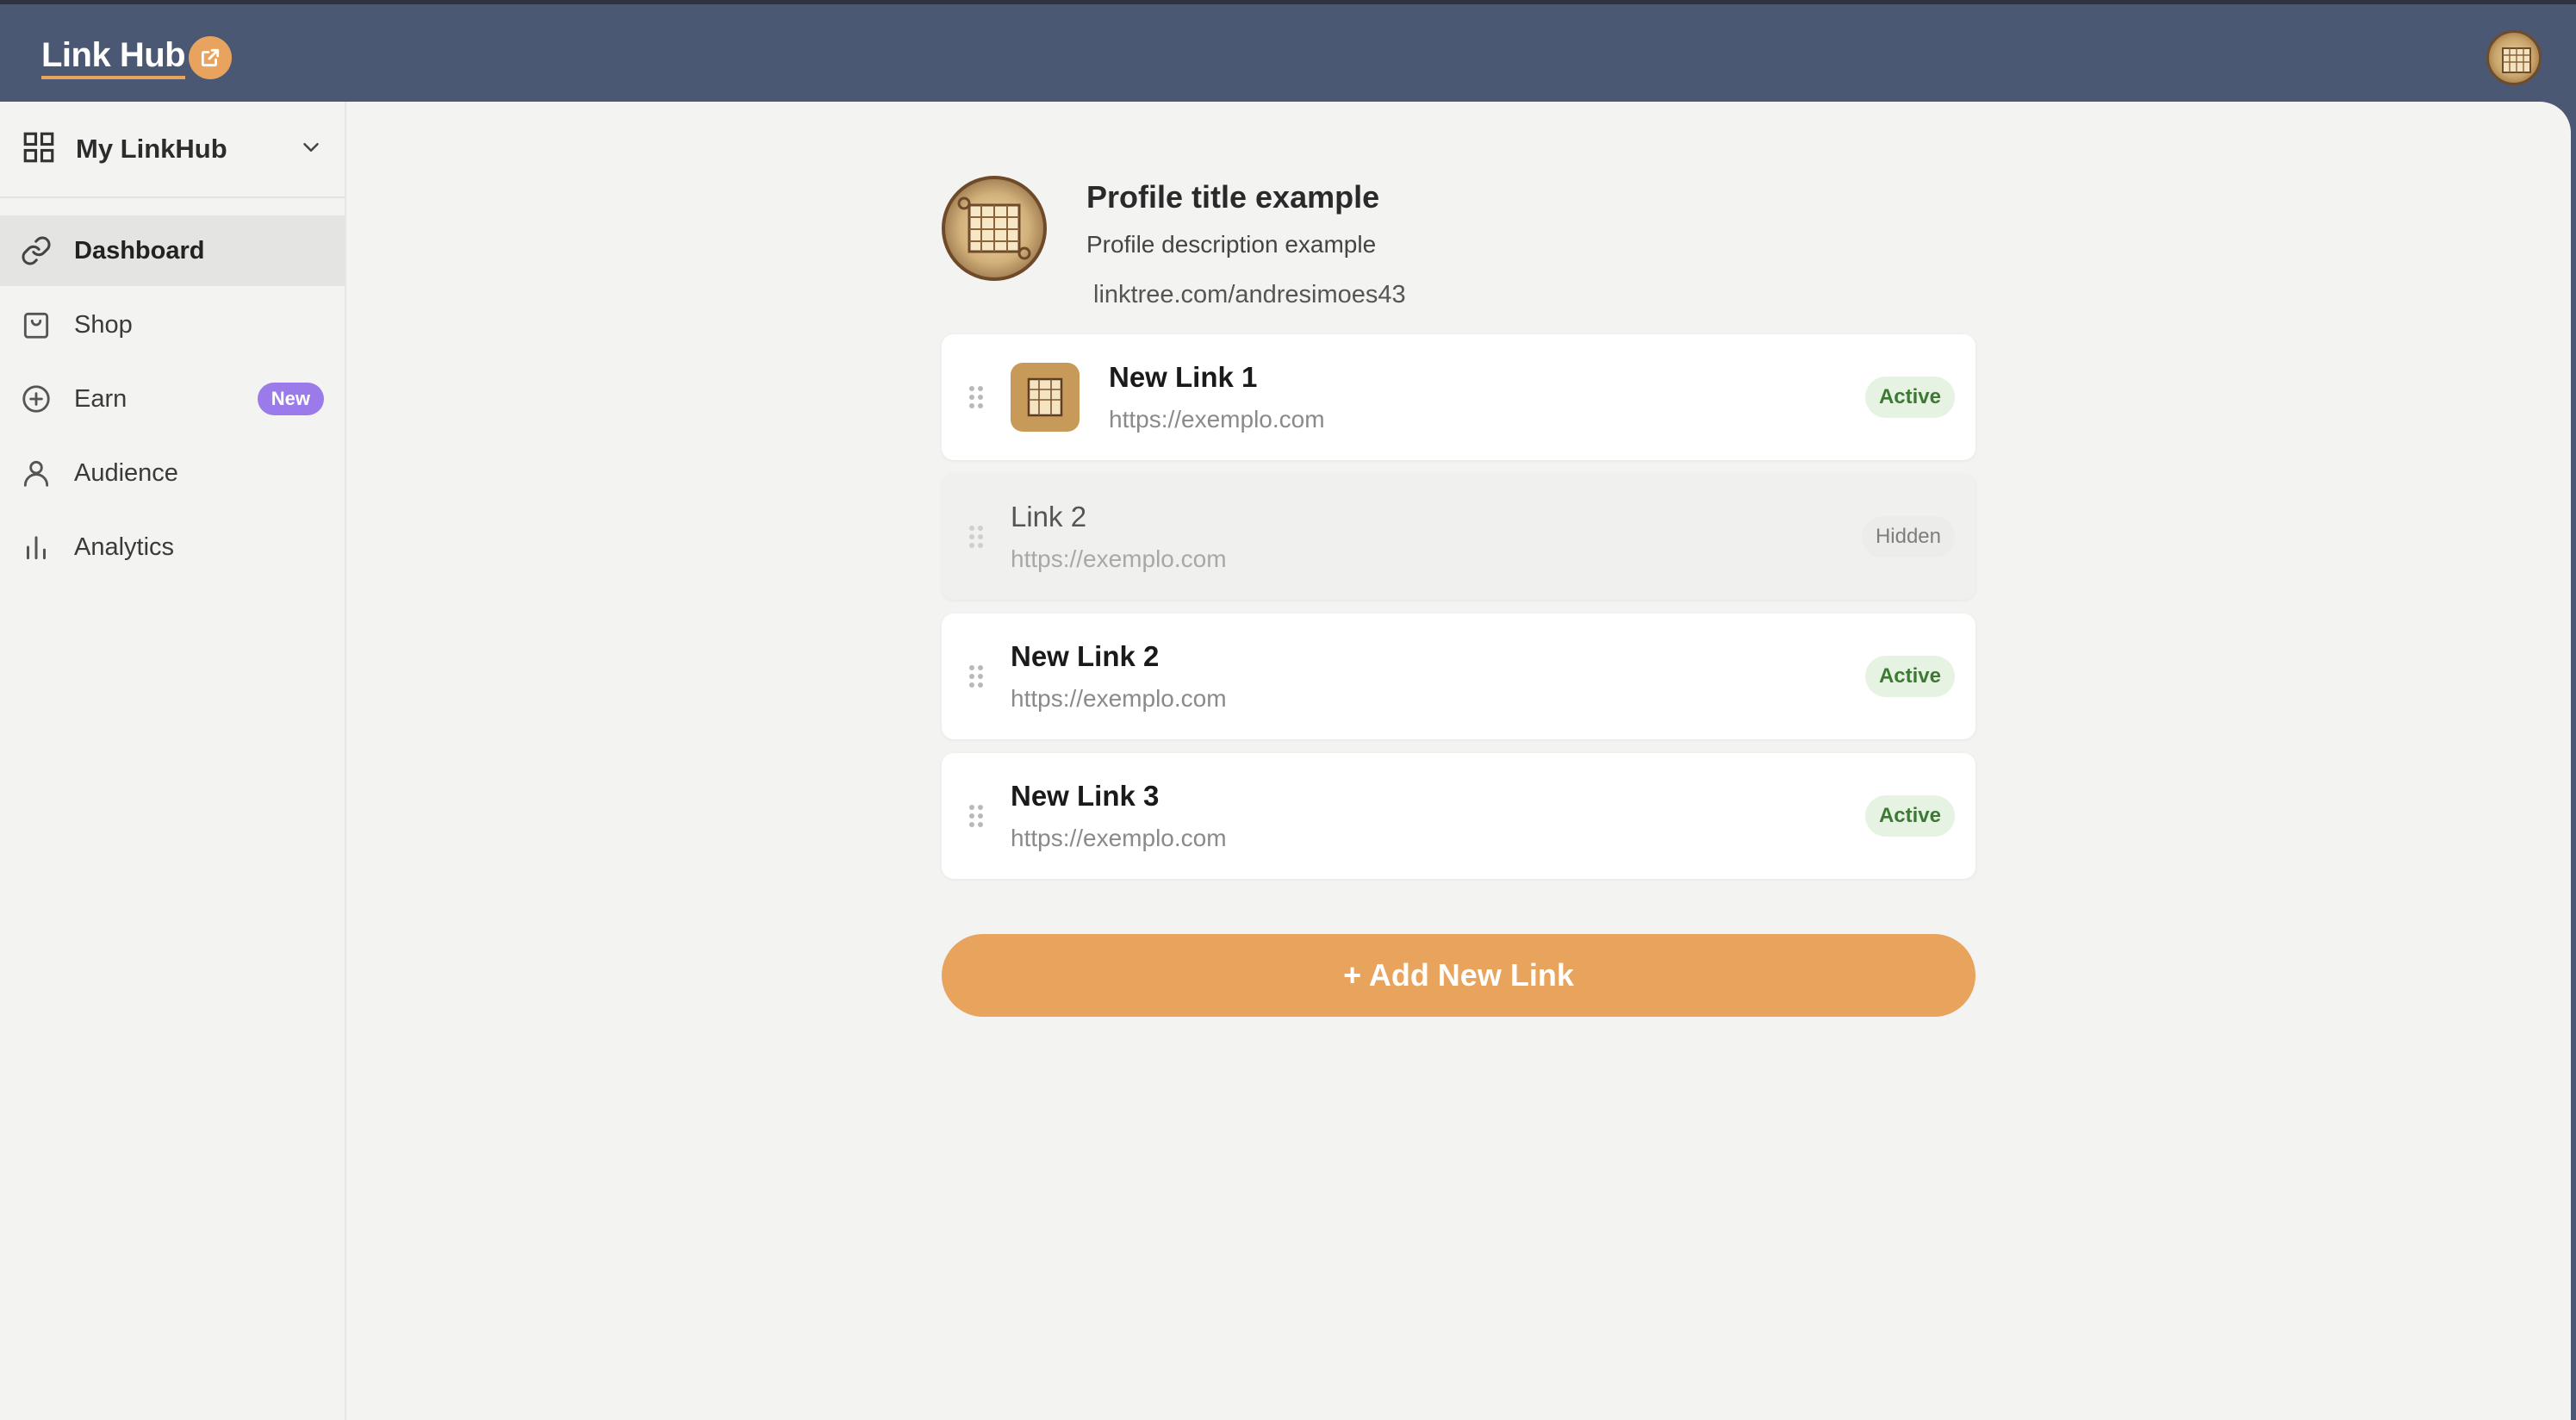 The height and width of the screenshot is (1420, 2576). Describe the element at coordinates (1487, 397) in the screenshot. I see `link-text: New Link 1 https://exemplo.com` at that location.